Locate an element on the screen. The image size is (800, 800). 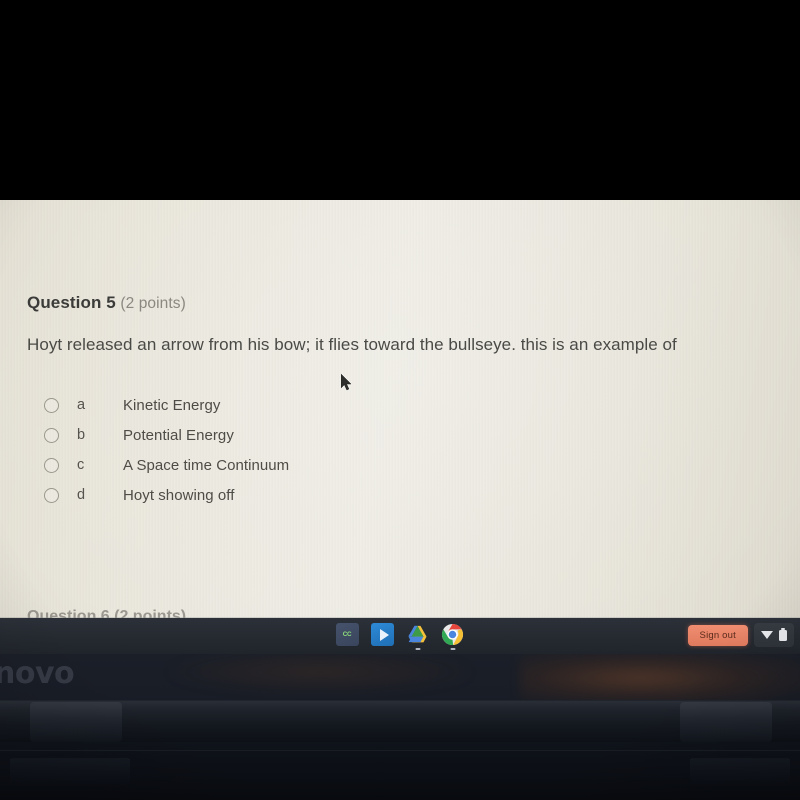
answer-option-d: d Hoyt showing off is located at coordinates (166, 495).